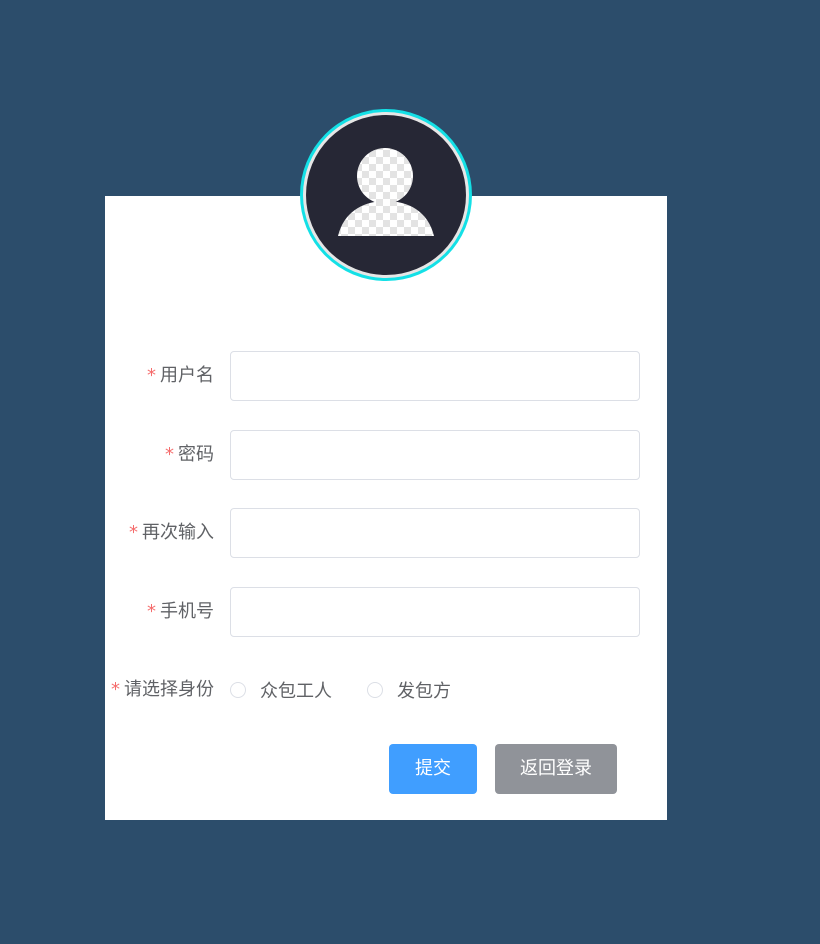  I want to click on username-label: * 用户名, so click(180, 375).